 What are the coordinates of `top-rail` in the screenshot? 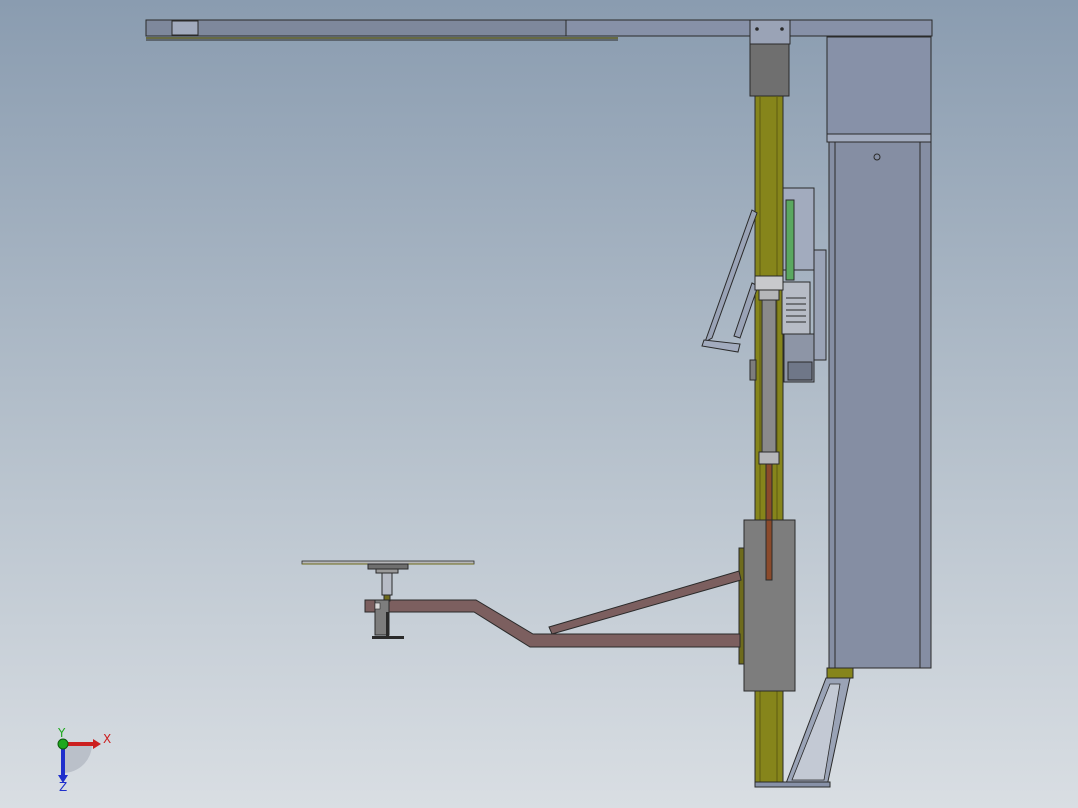 It's located at (539, 30).